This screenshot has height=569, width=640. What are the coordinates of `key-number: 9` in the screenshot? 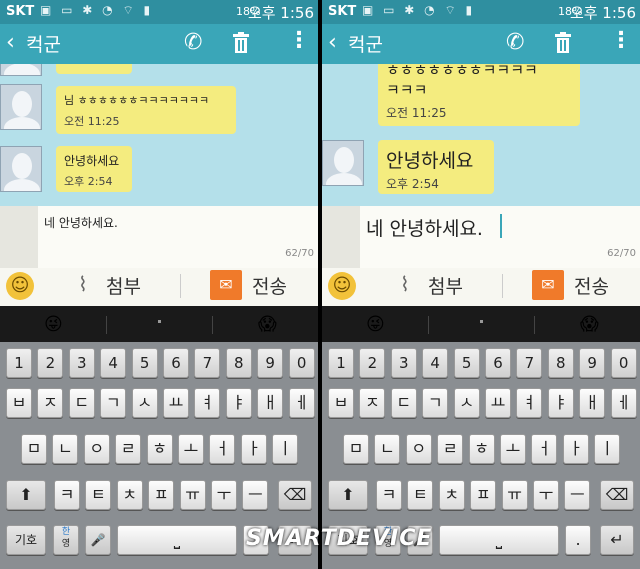 It's located at (270, 363).